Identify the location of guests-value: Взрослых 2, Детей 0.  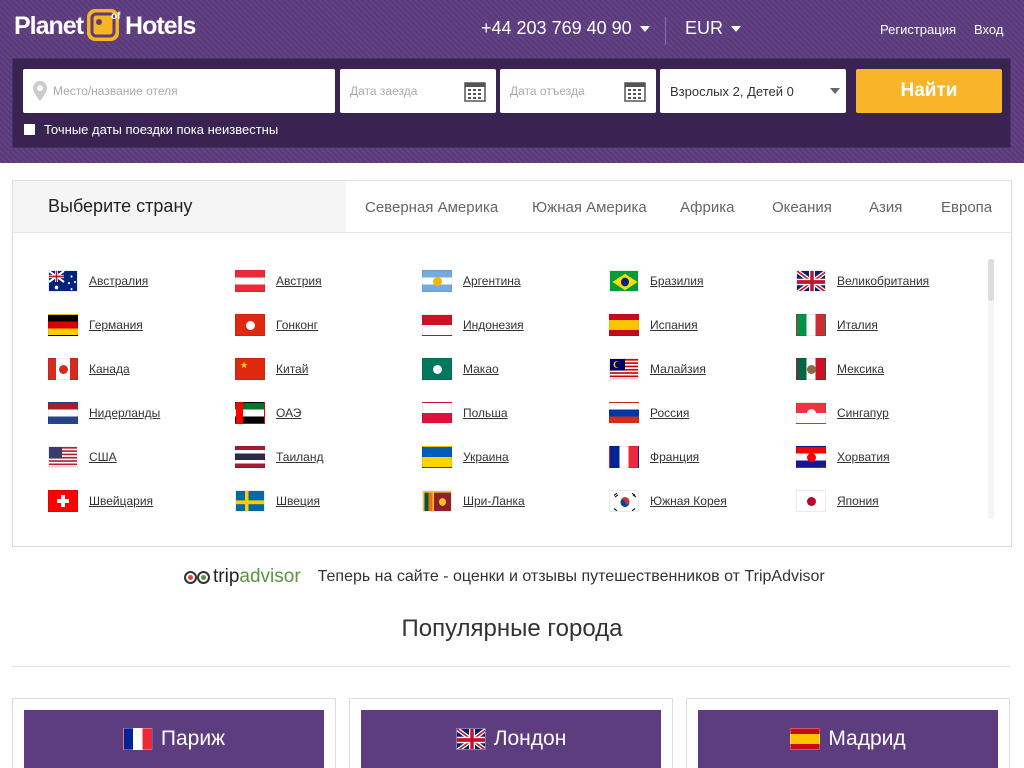
(732, 91).